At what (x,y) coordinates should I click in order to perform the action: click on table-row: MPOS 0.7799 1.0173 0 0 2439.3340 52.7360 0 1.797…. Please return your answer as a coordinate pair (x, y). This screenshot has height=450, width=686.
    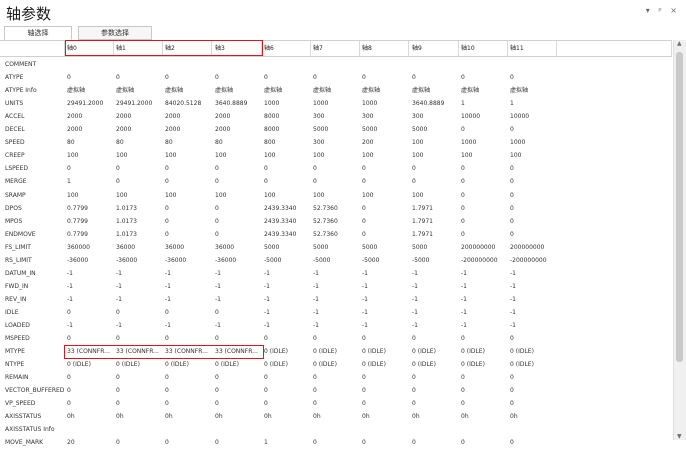
    Looking at the image, I should click on (336, 221).